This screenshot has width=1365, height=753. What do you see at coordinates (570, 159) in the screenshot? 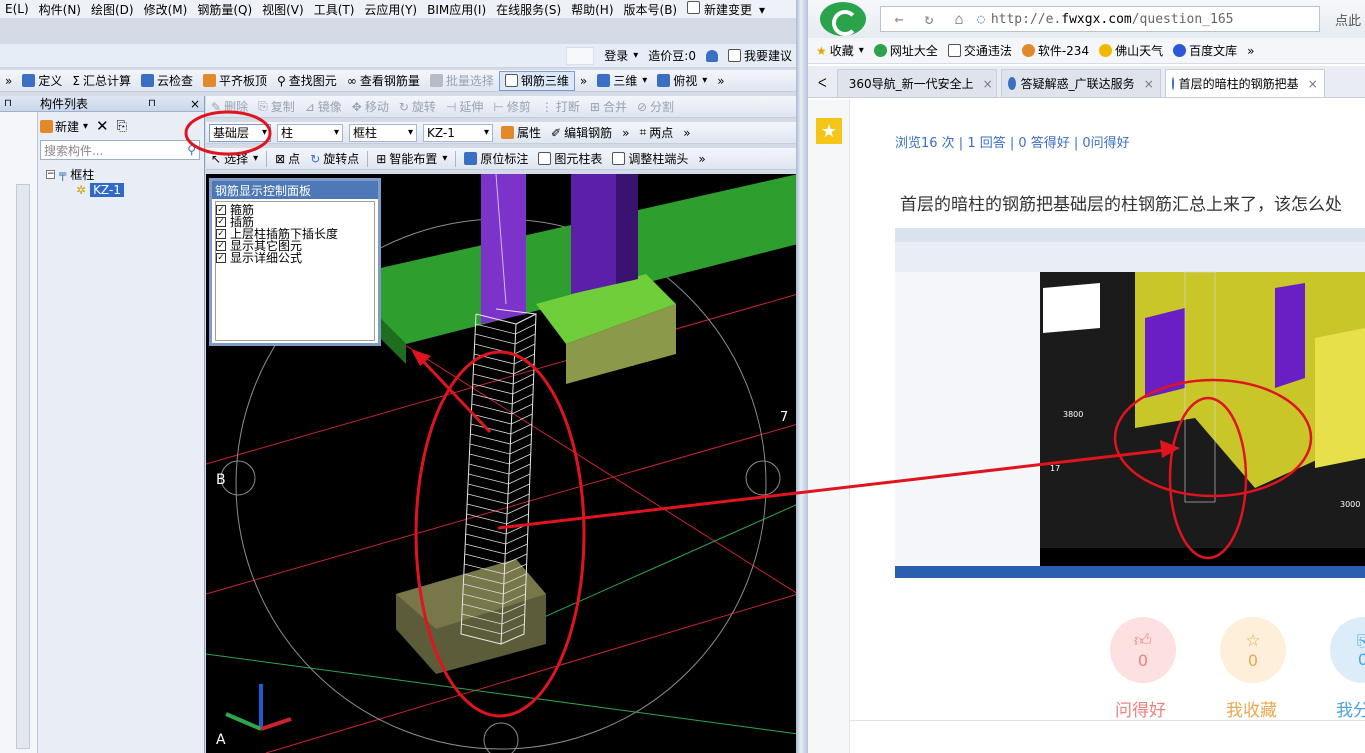
I see `element-table-button: 图元柱表` at bounding box center [570, 159].